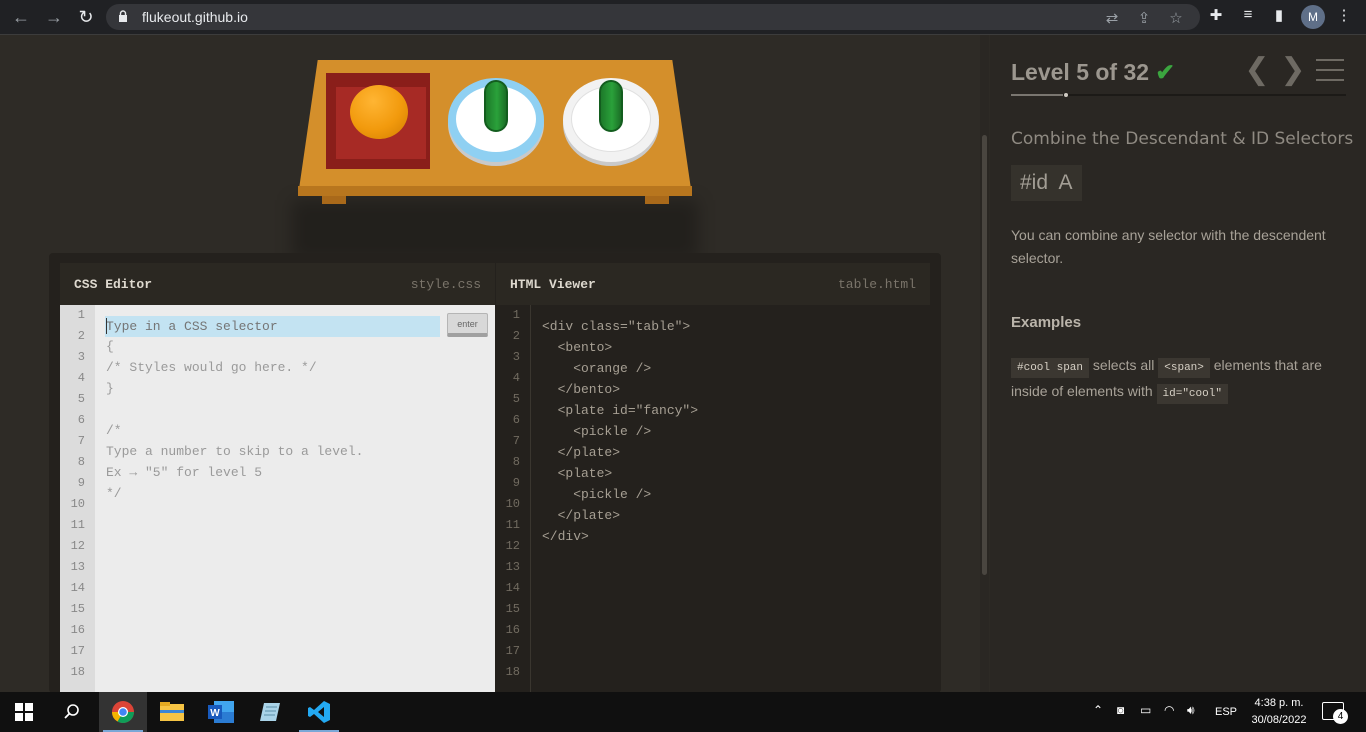 The height and width of the screenshot is (732, 1366). I want to click on lock-icon, so click(123, 16).